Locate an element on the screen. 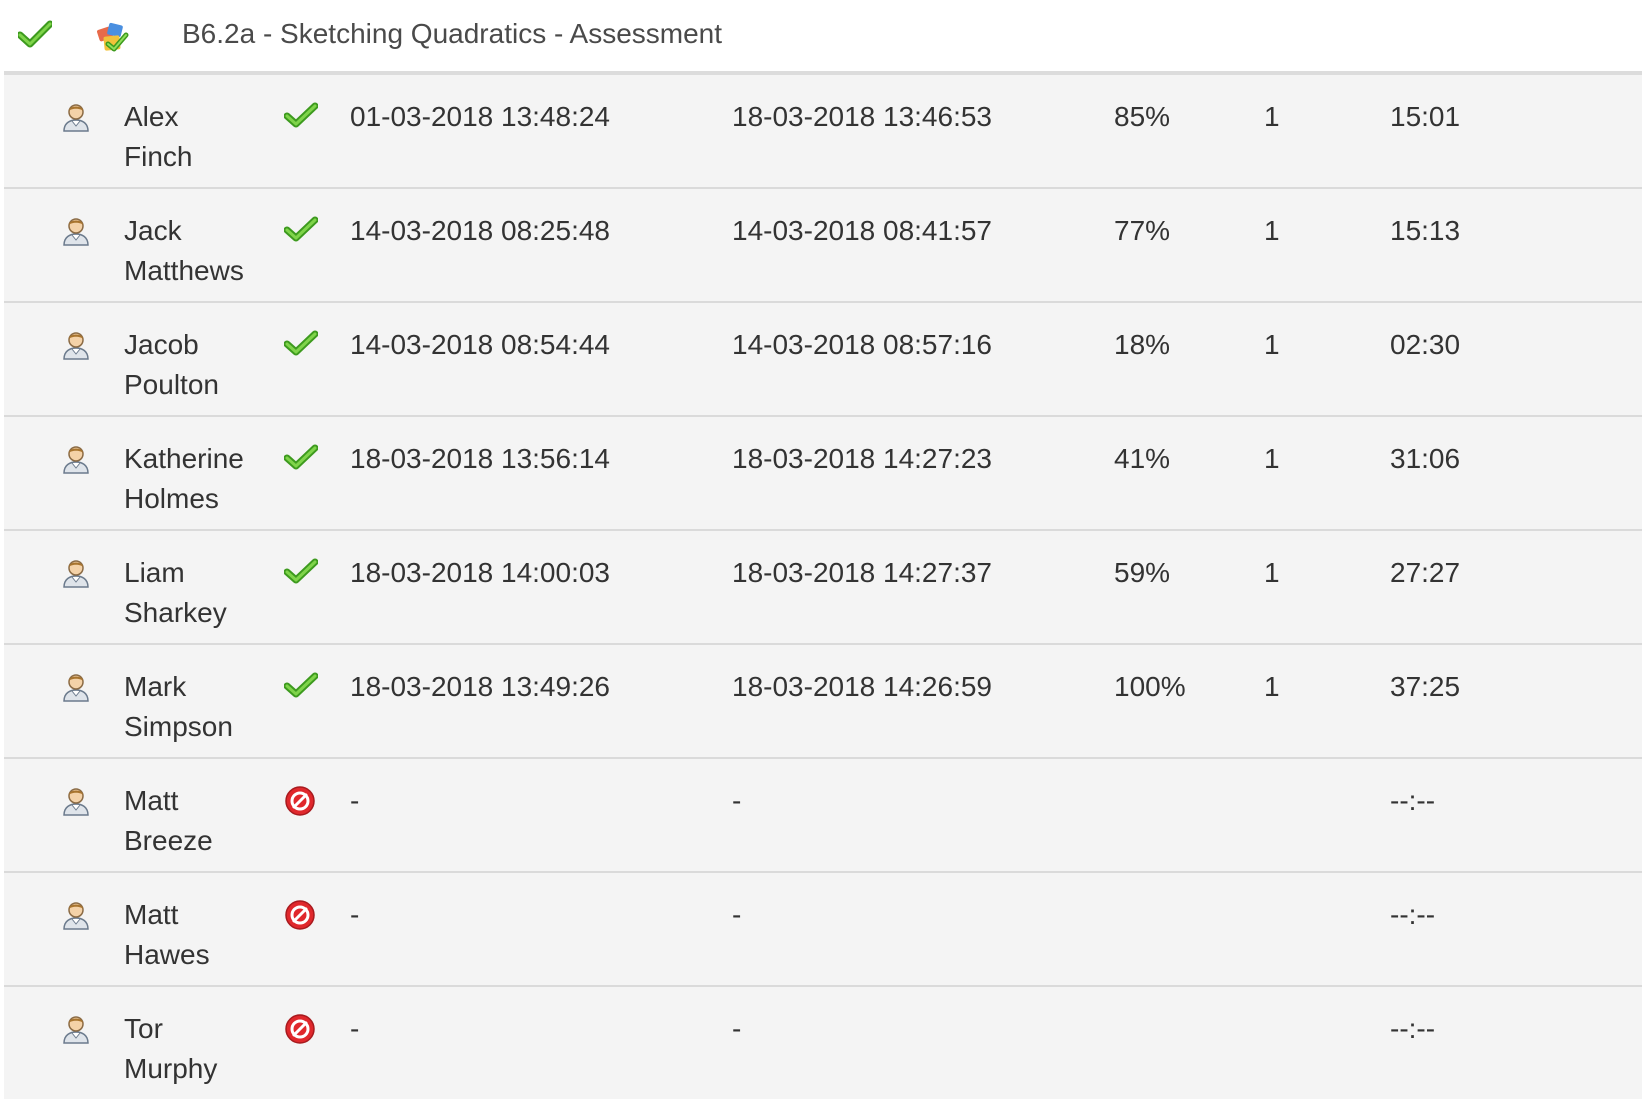  student-last-name: Matthews is located at coordinates (184, 270).